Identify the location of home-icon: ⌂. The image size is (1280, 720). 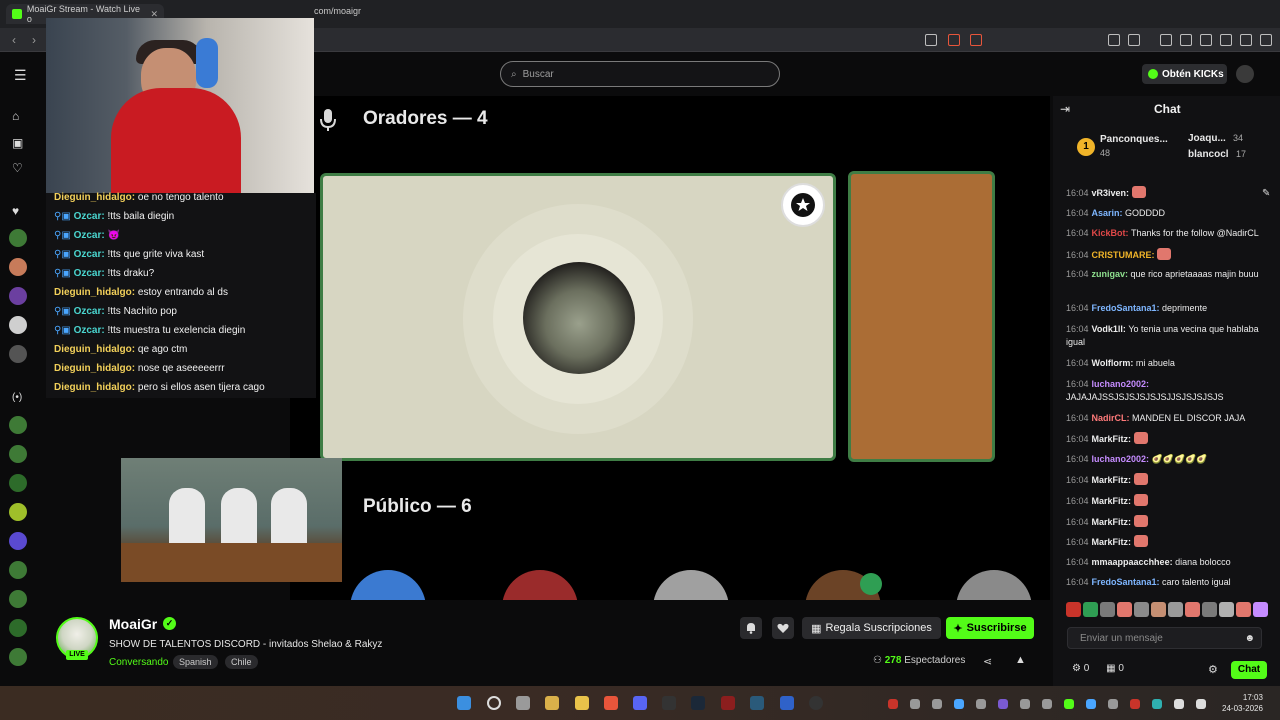
(15, 116).